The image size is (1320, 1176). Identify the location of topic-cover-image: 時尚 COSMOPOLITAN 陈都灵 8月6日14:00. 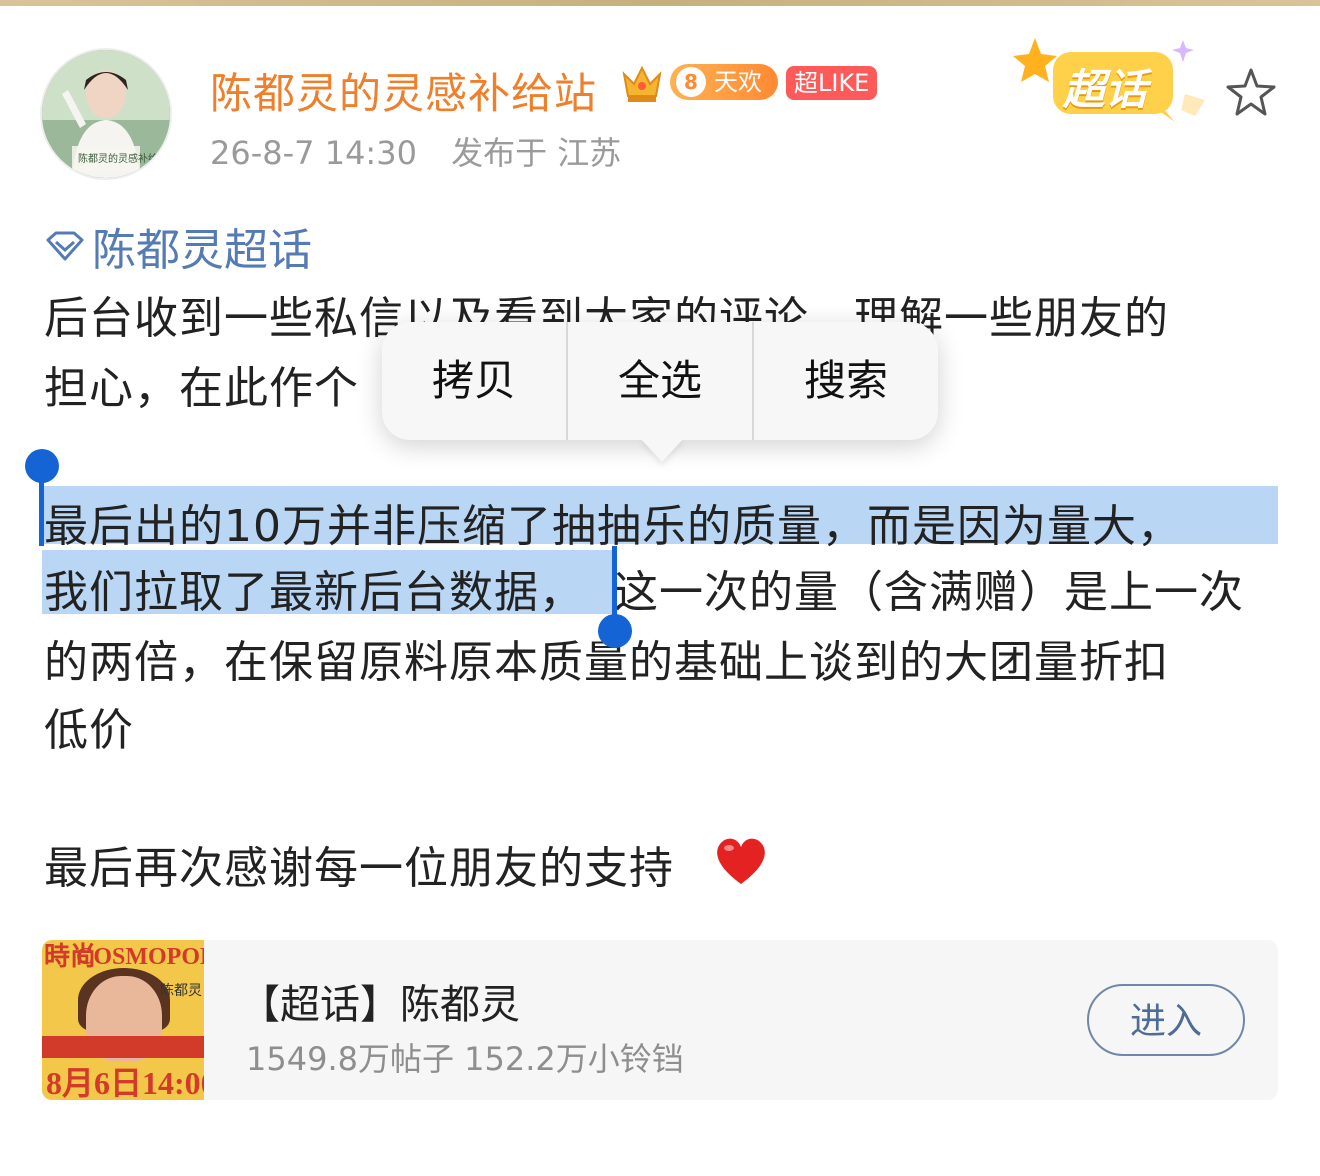
(123, 1020).